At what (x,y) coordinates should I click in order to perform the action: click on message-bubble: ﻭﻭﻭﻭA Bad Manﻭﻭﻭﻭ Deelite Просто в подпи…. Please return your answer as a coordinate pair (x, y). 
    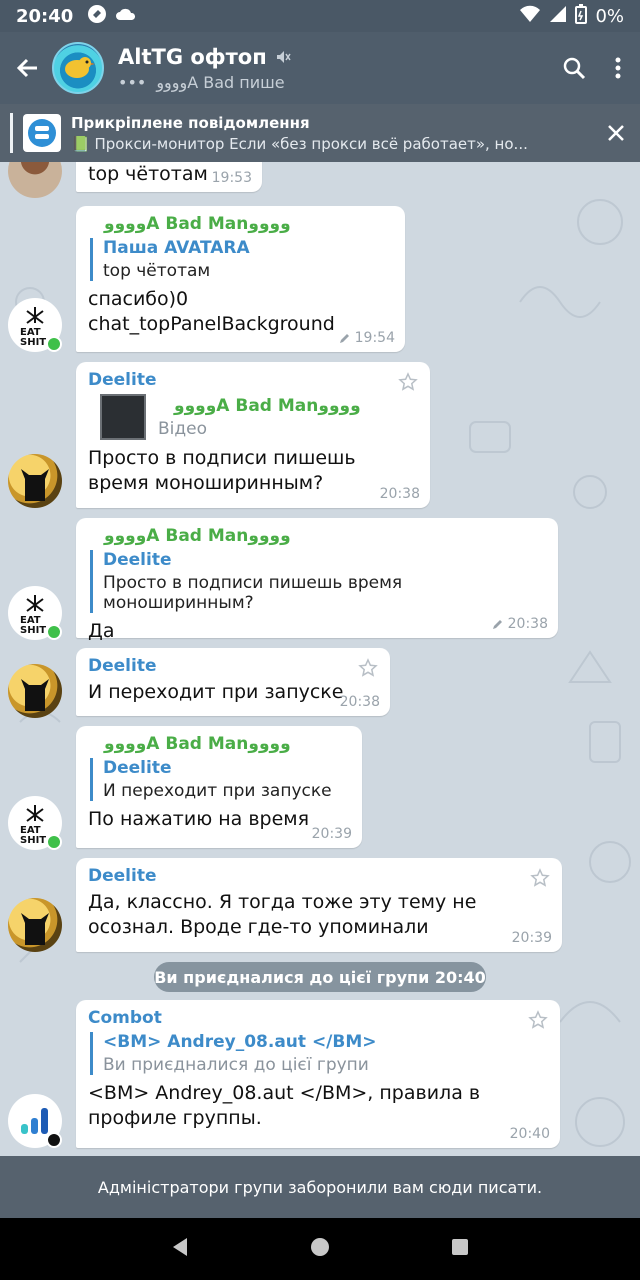
    Looking at the image, I should click on (317, 580).